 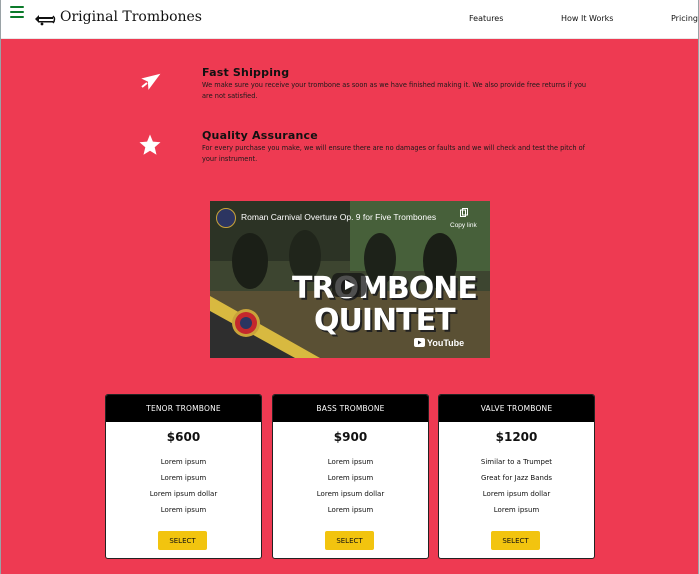 I want to click on trombone-logo-icon, so click(x=45, y=19).